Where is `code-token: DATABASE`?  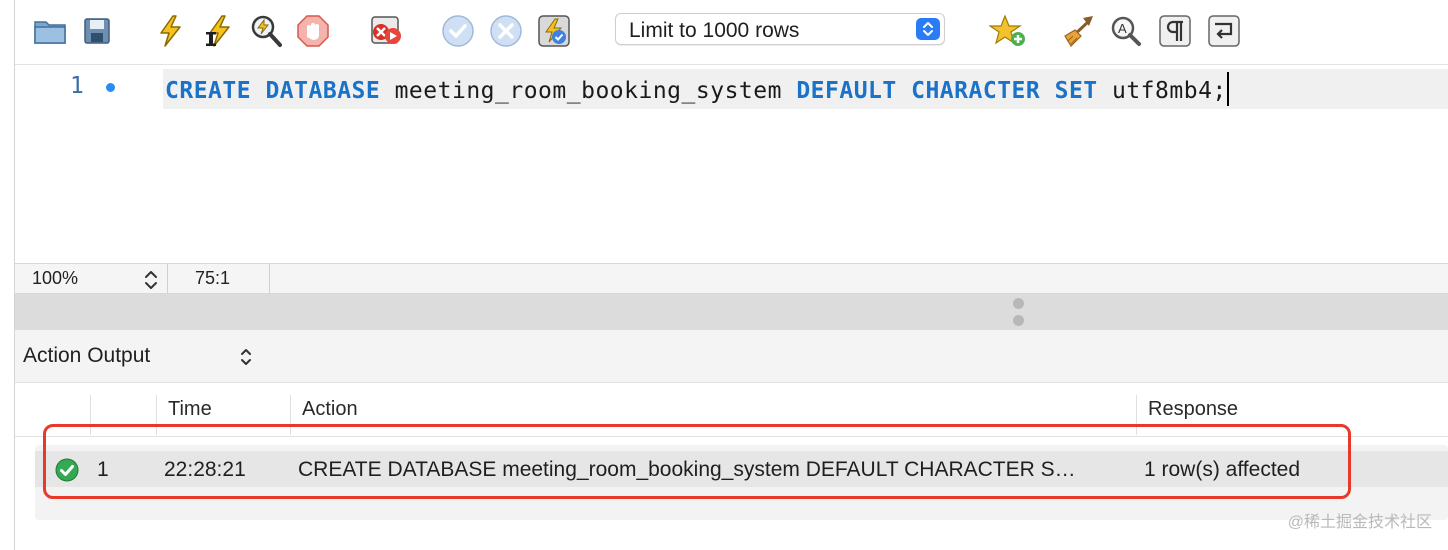 code-token: DATABASE is located at coordinates (323, 91).